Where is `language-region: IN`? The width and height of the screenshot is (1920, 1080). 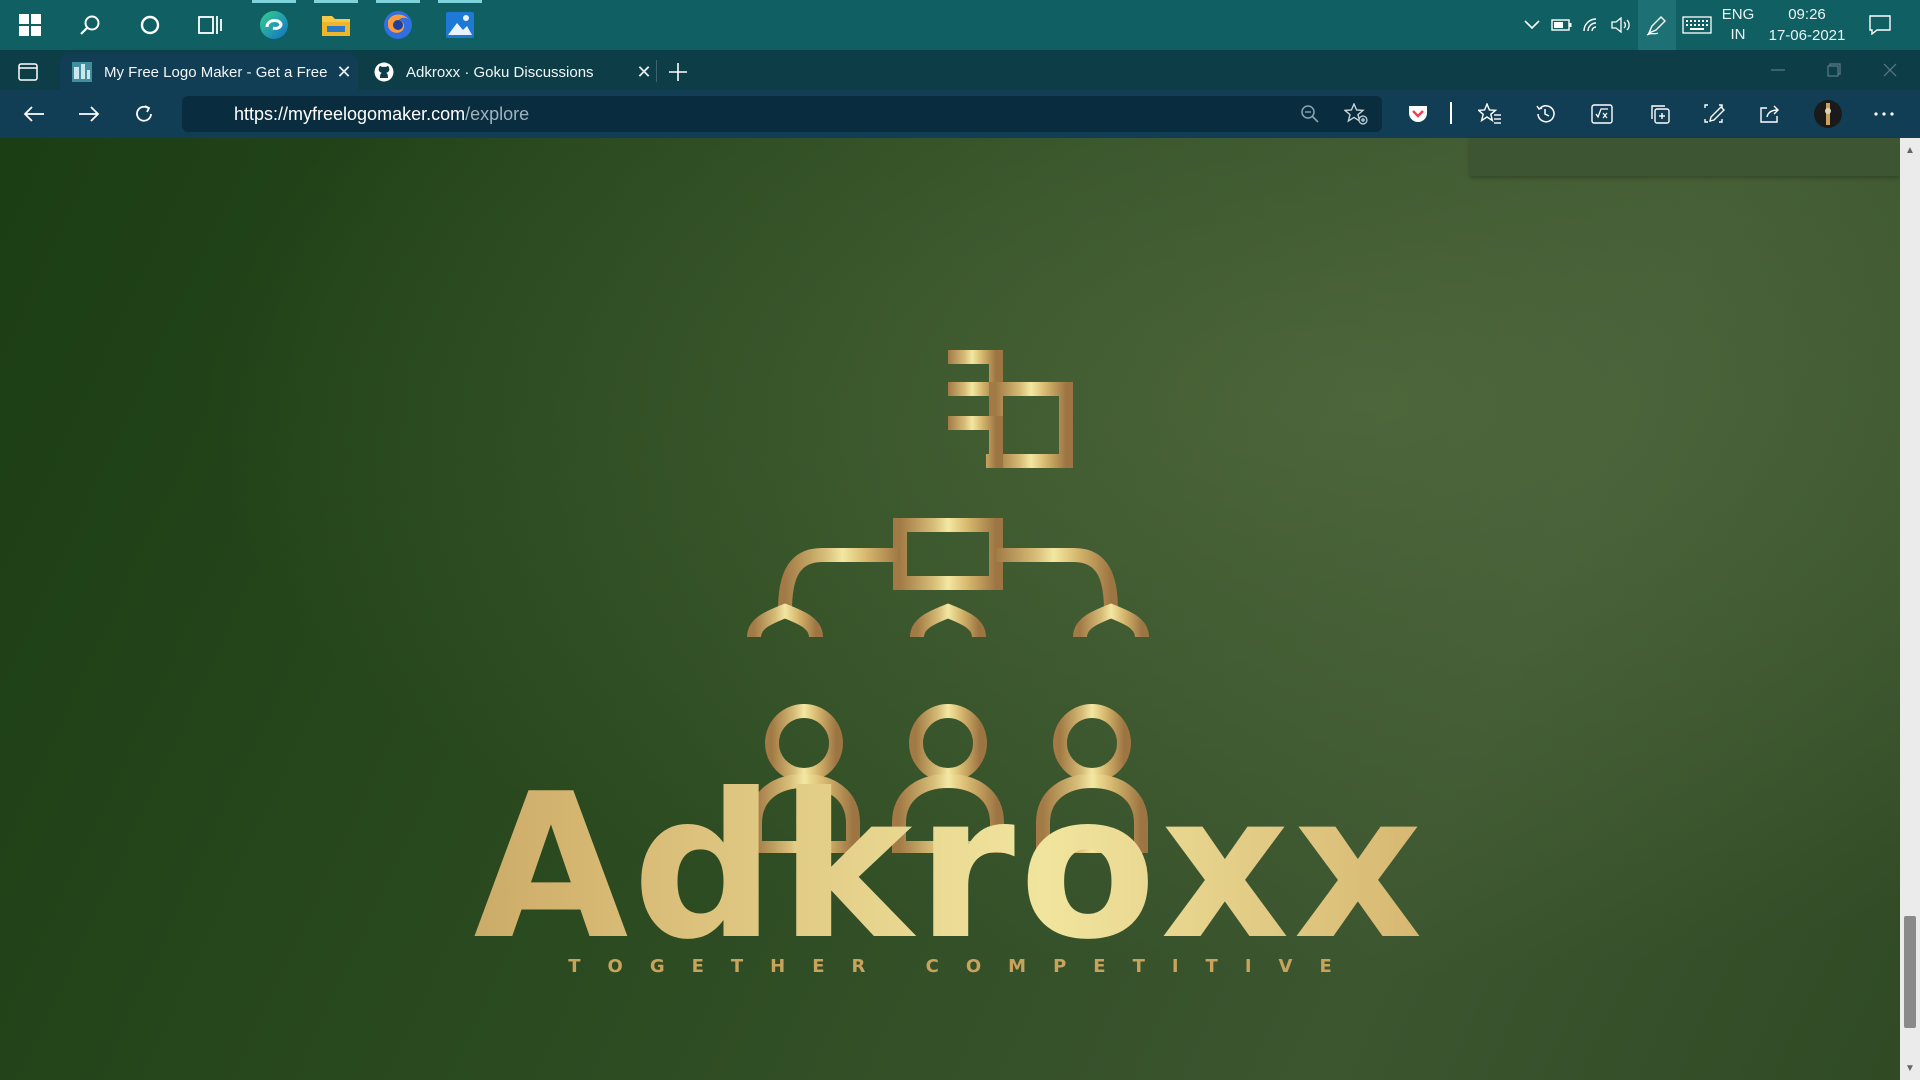
language-region: IN is located at coordinates (1738, 34).